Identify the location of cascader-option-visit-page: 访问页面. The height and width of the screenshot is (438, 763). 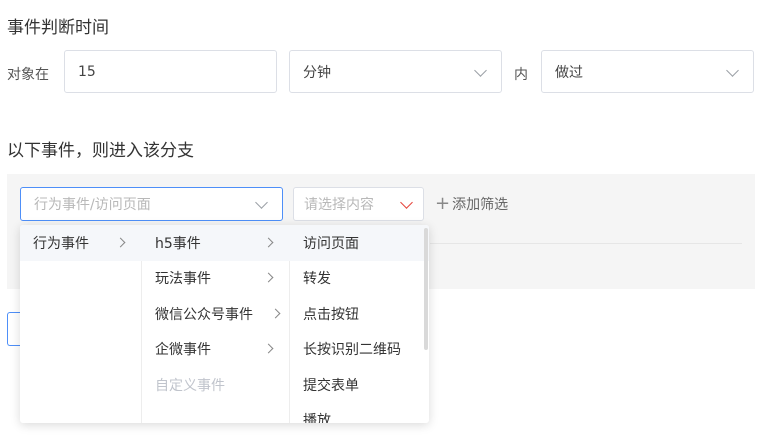
(359, 243).